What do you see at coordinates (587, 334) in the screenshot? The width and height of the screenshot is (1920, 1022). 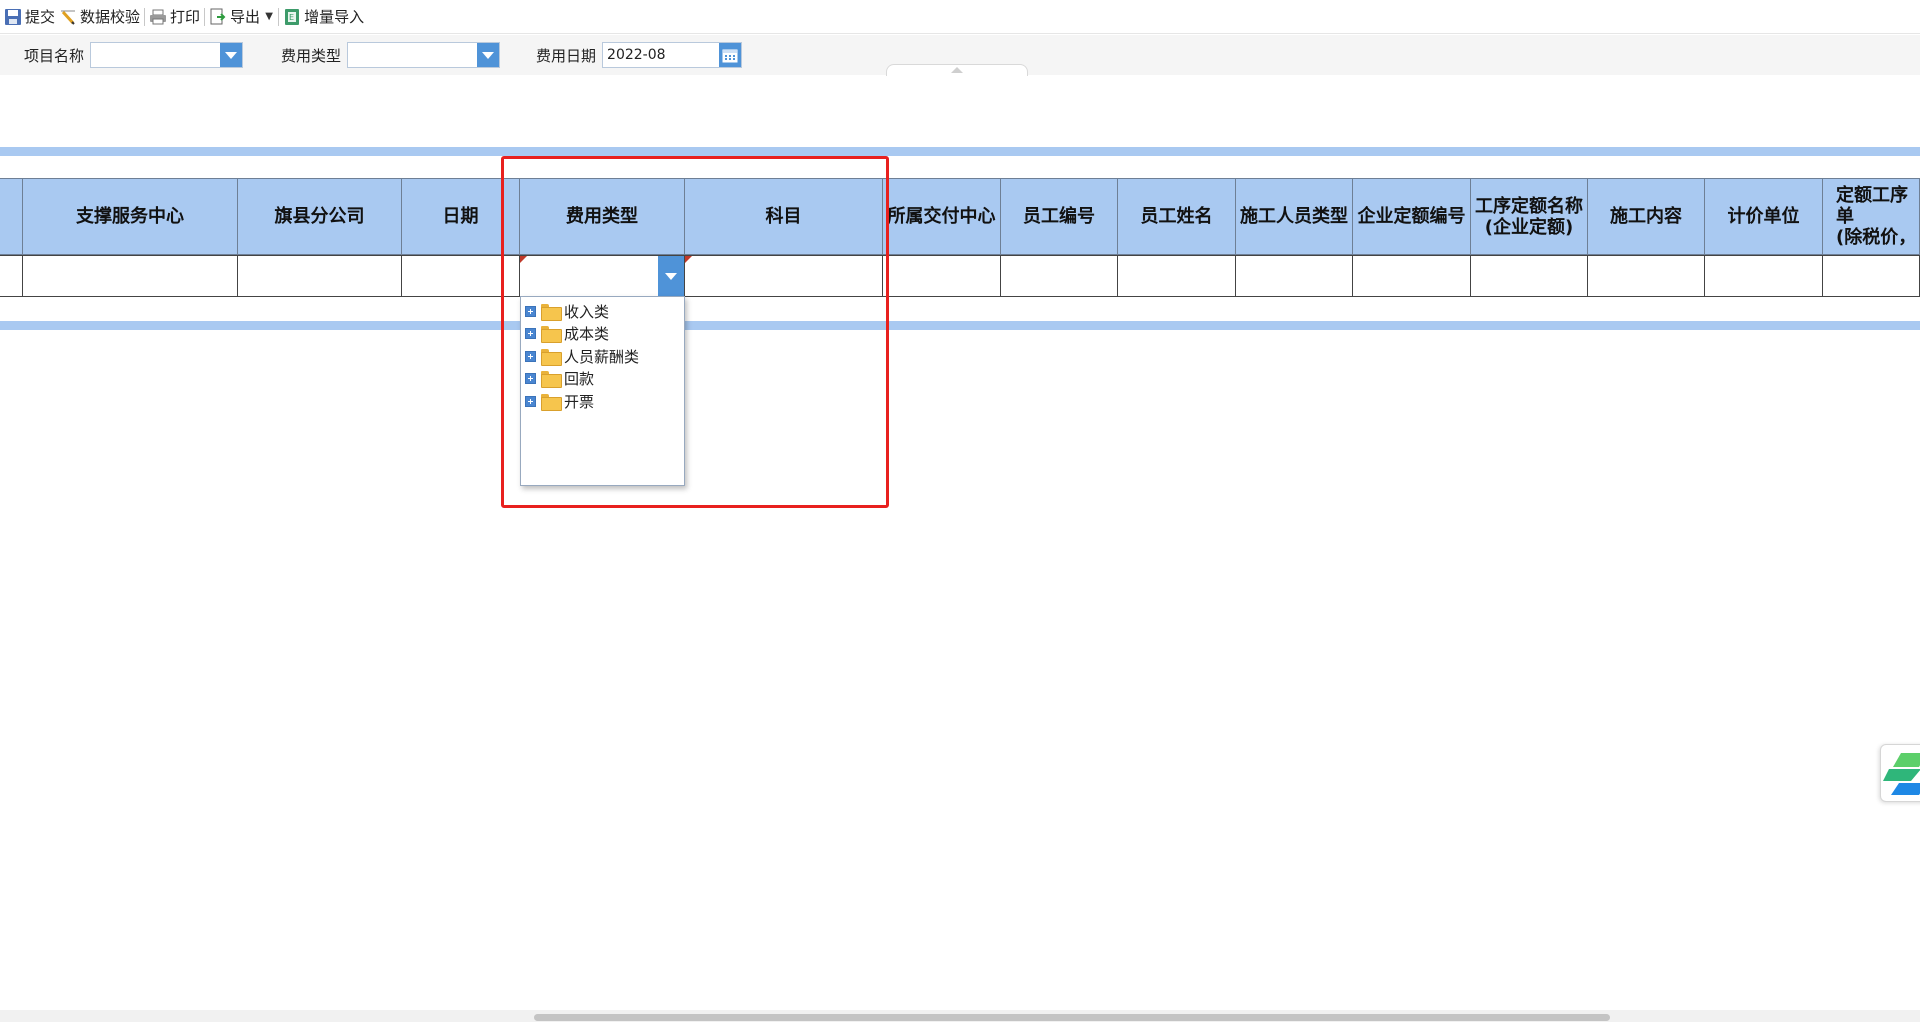 I see `tree-item-label: 成本类` at bounding box center [587, 334].